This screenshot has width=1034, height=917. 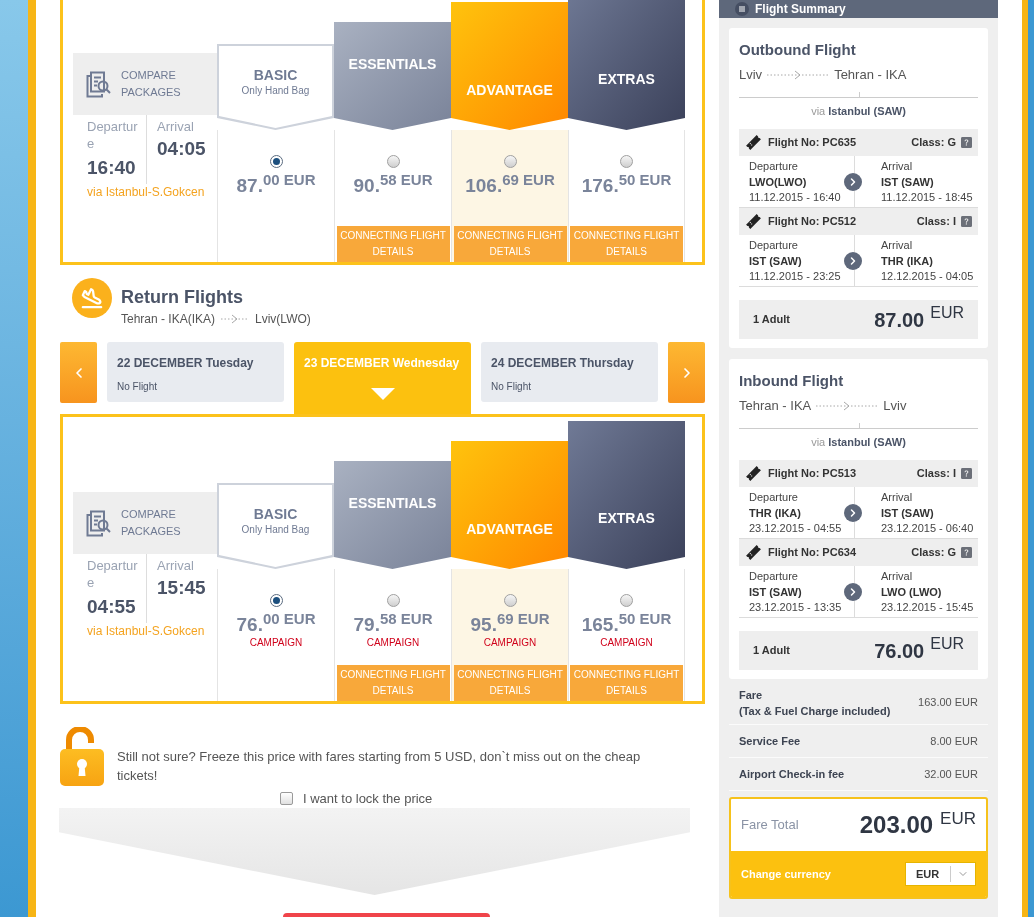 What do you see at coordinates (927, 276) in the screenshot?
I see `arrival-time: 12.12.2015 - 04:05` at bounding box center [927, 276].